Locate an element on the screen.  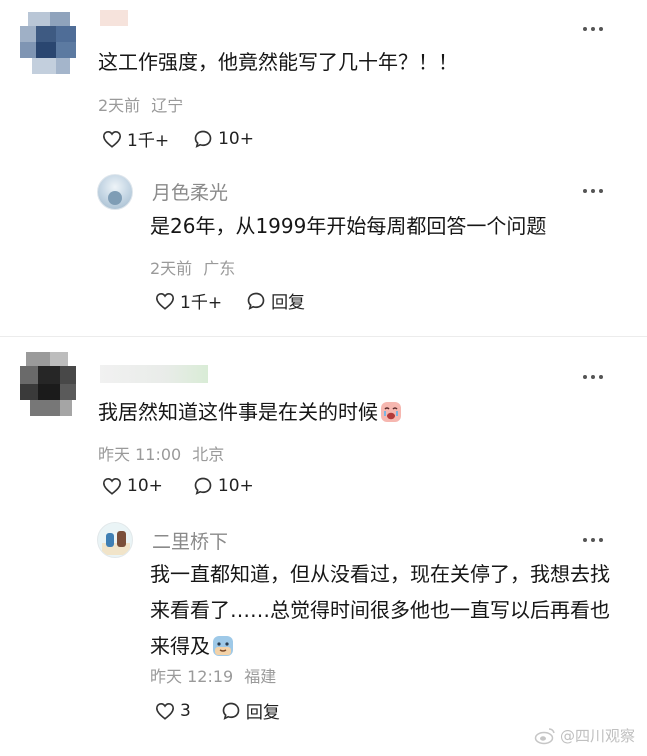
comment-location: 辽宁 is located at coordinates (167, 105).